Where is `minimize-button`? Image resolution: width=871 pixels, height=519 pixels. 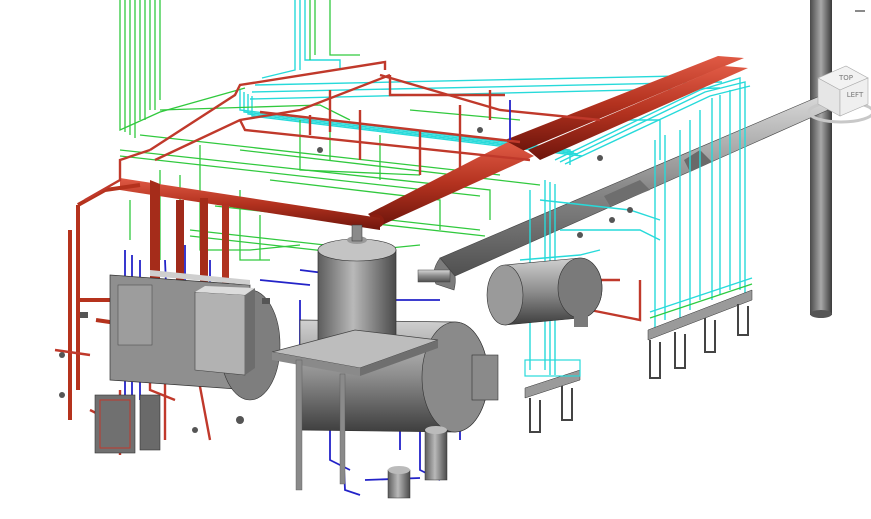 minimize-button is located at coordinates (860, 11).